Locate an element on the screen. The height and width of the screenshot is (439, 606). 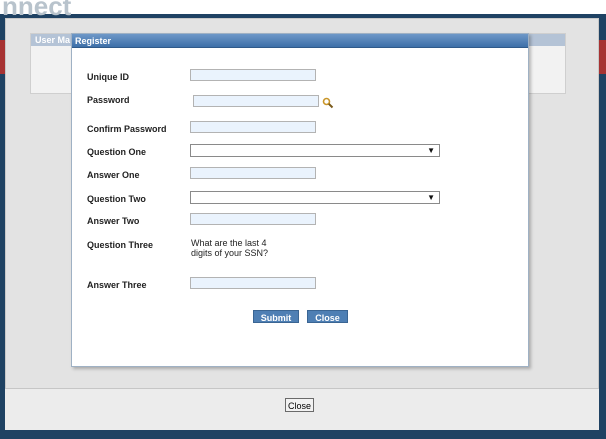
close-button: Close is located at coordinates (327, 316).